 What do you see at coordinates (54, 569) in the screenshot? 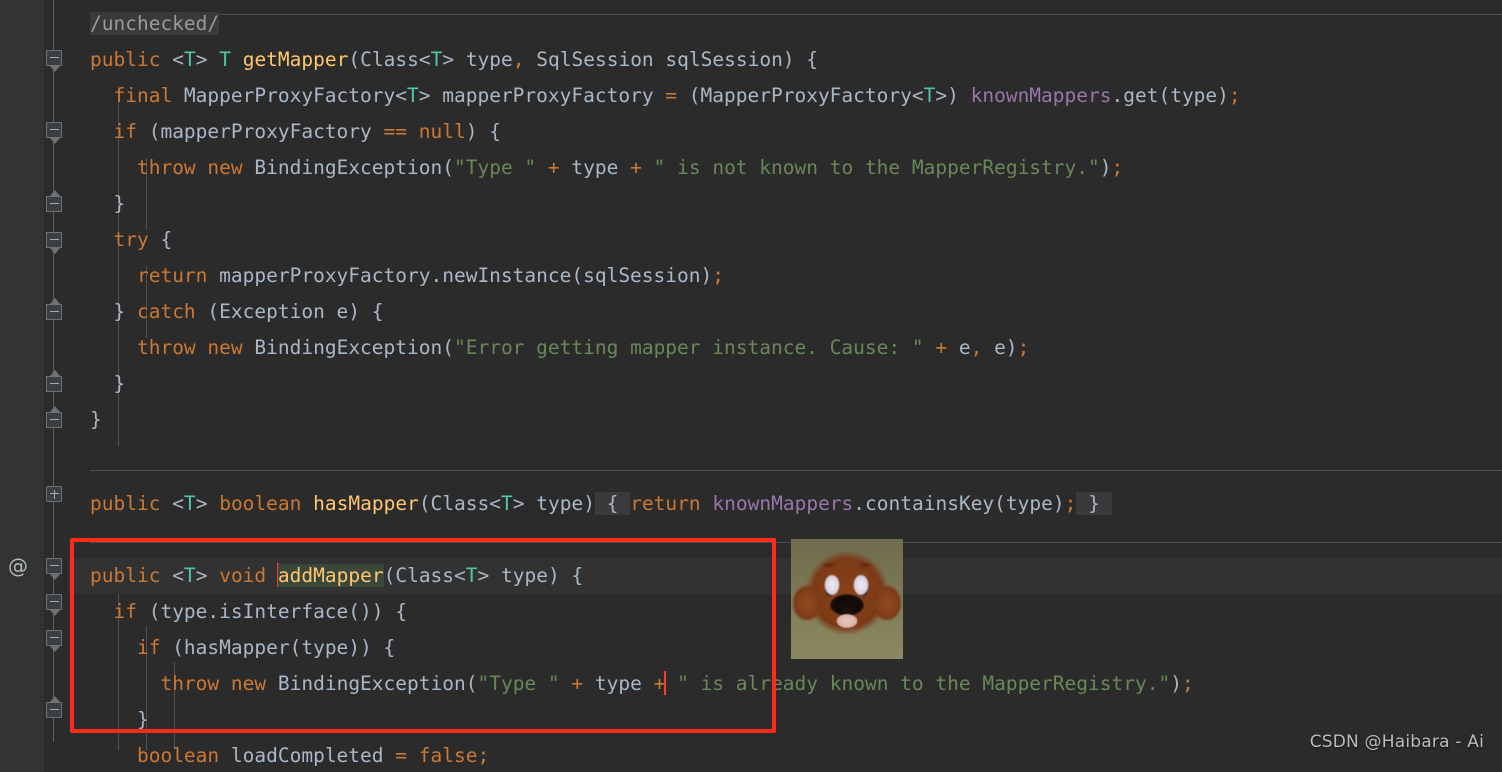
I see `fold-marker-addmapper-method` at bounding box center [54, 569].